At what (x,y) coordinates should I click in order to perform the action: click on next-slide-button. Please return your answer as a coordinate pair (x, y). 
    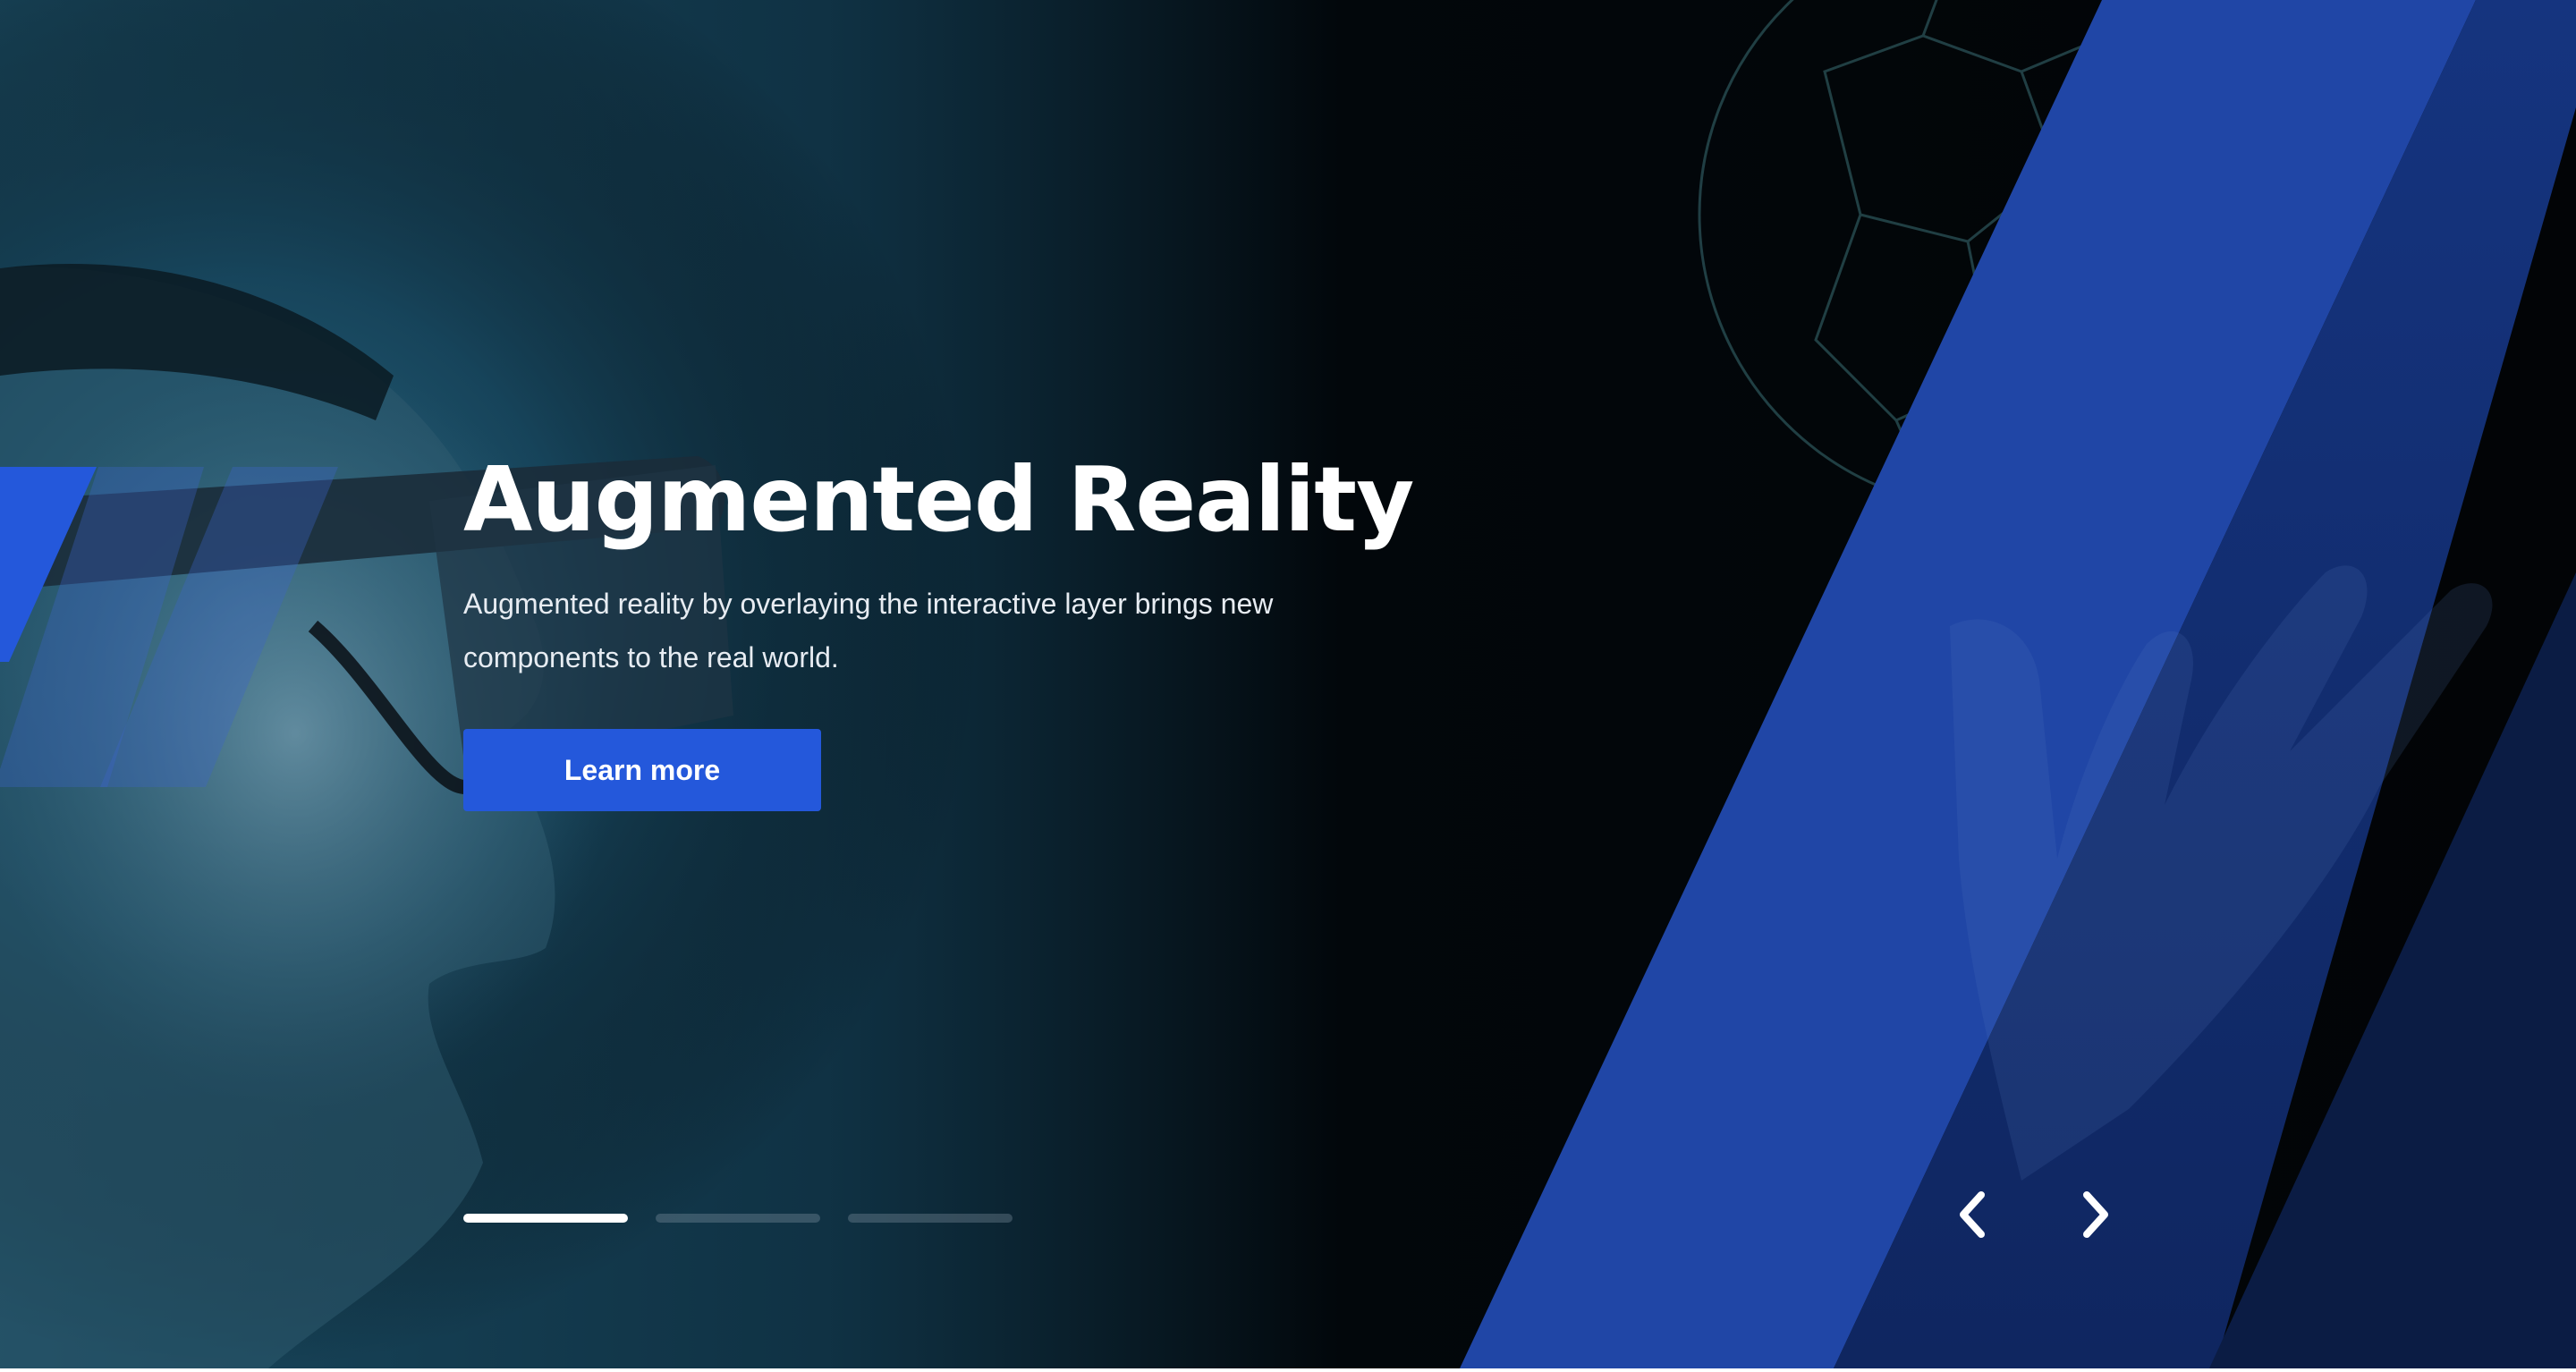
    Looking at the image, I should click on (2095, 1214).